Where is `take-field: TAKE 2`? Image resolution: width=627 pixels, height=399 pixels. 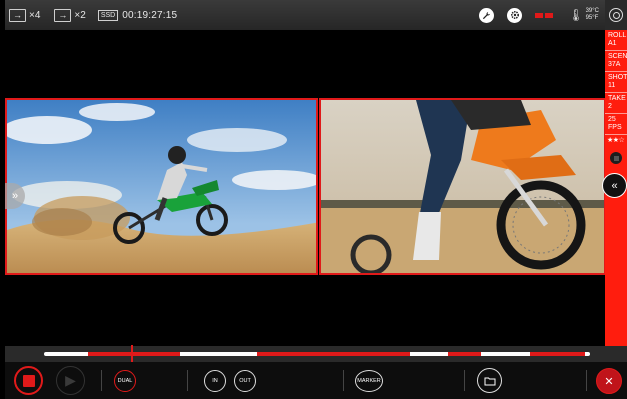
take-field: TAKE 2 is located at coordinates (616, 103).